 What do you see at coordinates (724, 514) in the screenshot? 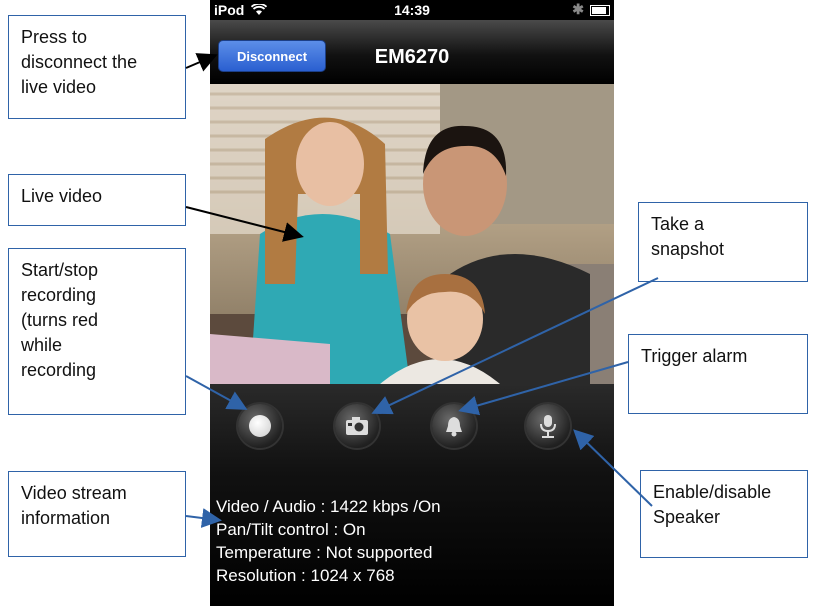
I see `callout-speaker: Enable/disable Speaker` at bounding box center [724, 514].